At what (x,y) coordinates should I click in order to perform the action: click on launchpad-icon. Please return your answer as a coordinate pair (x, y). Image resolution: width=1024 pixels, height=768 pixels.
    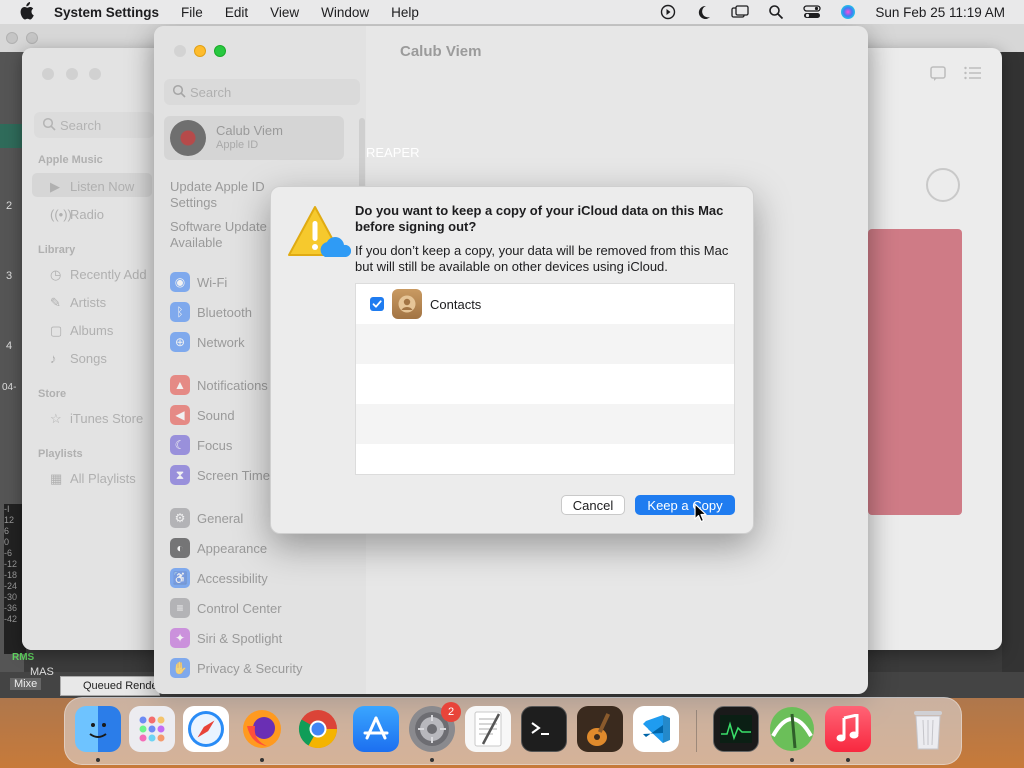
    Looking at the image, I should click on (152, 729).